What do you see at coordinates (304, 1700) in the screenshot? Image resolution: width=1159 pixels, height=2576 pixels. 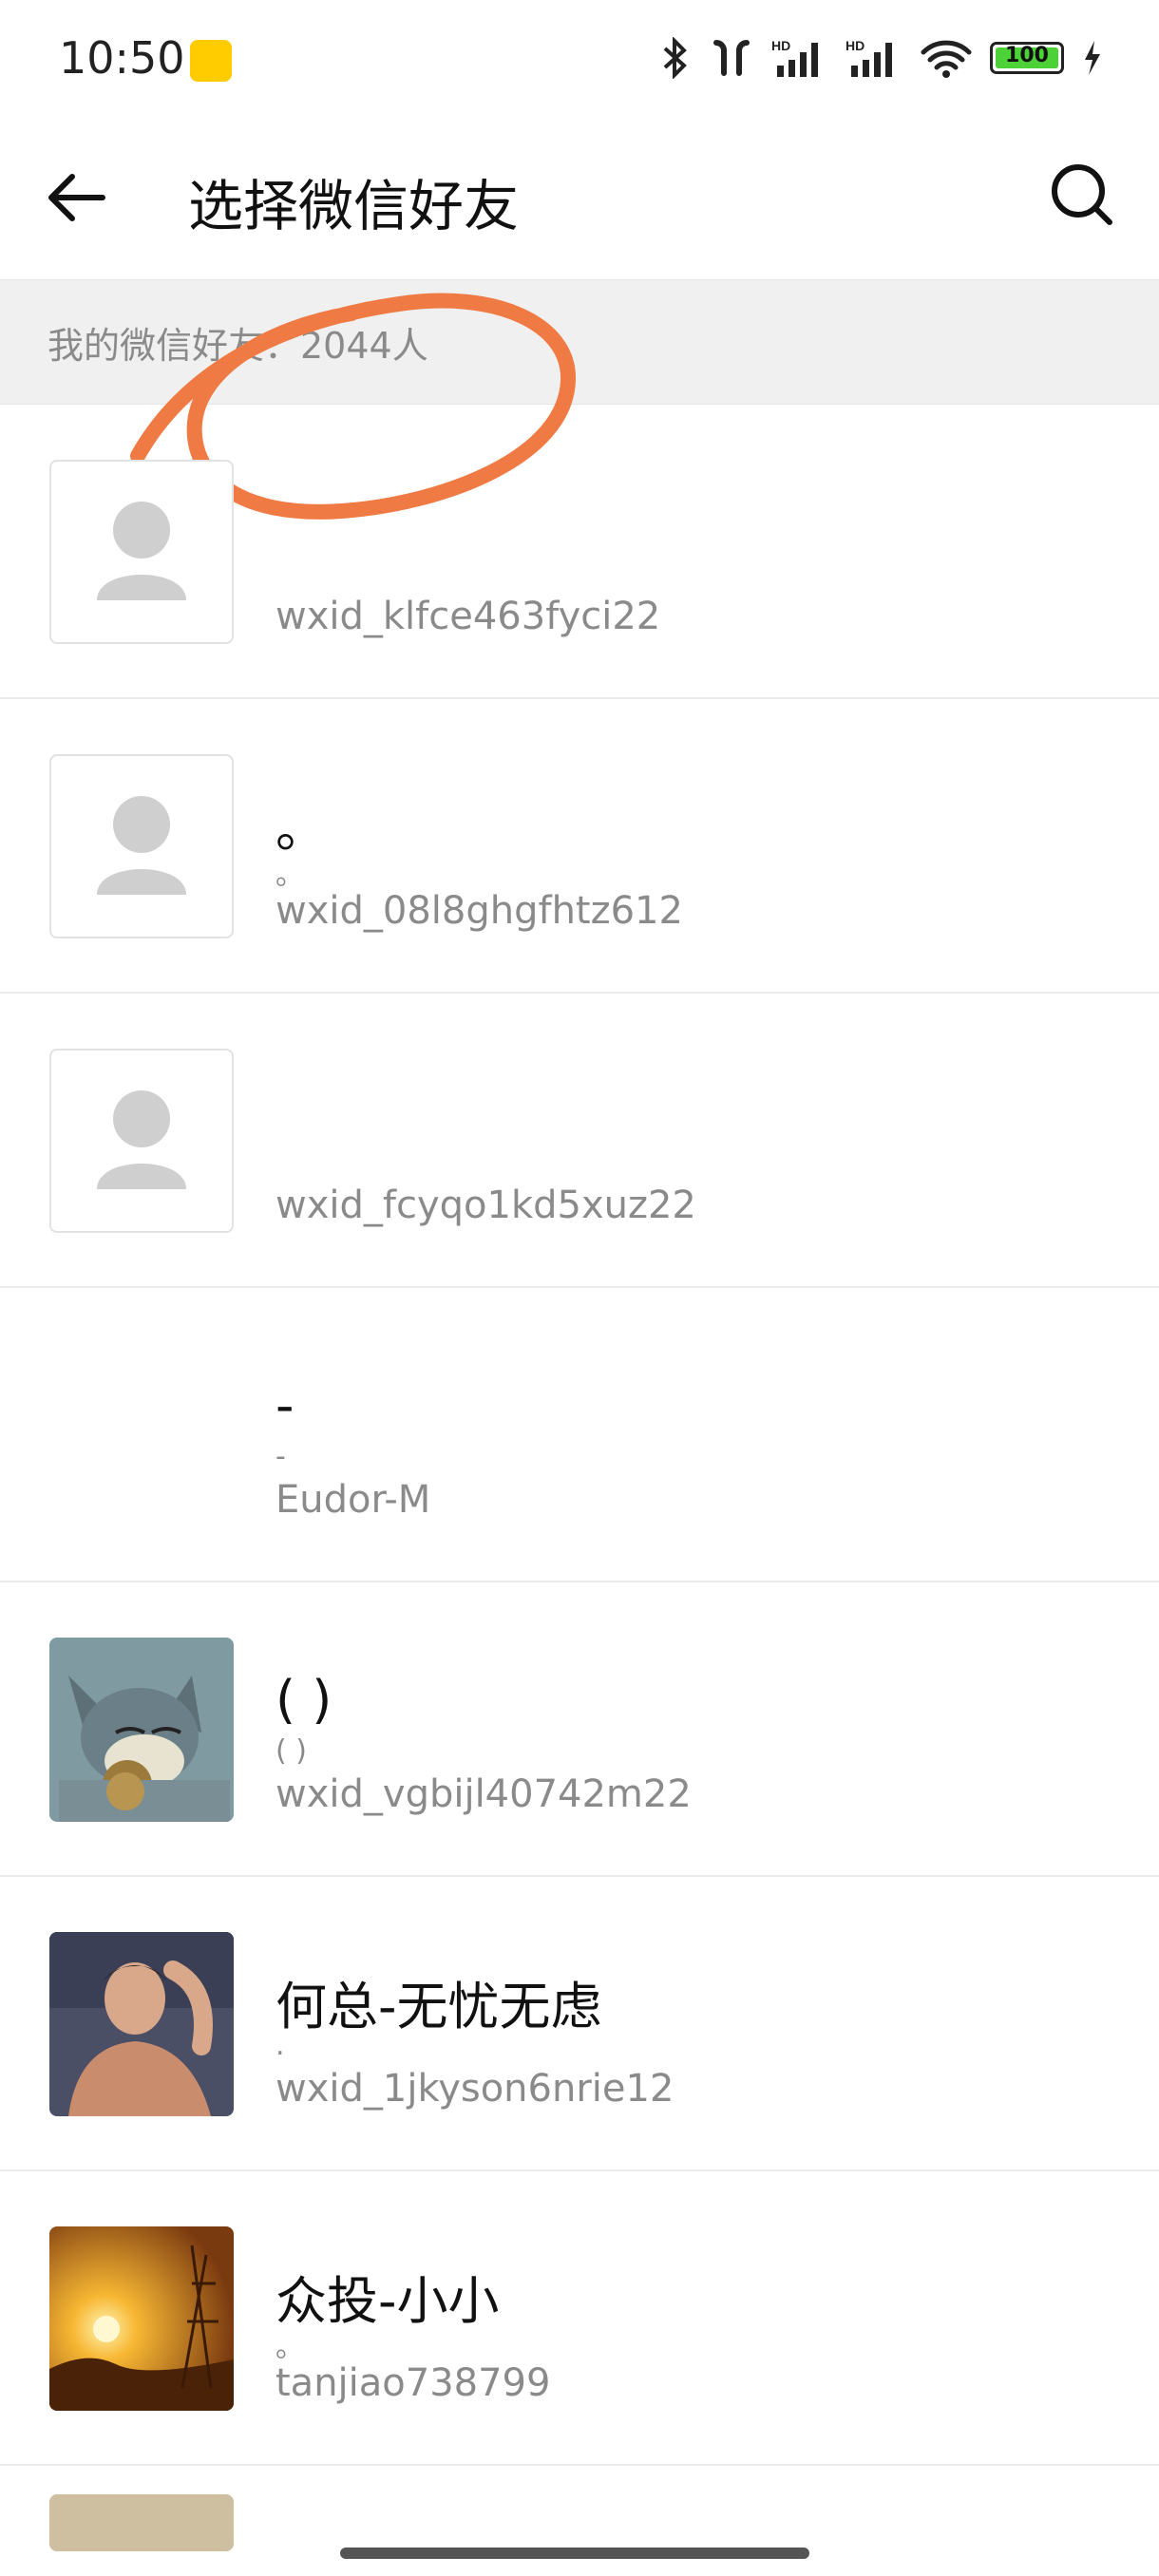 I see `friend-name: ( )` at bounding box center [304, 1700].